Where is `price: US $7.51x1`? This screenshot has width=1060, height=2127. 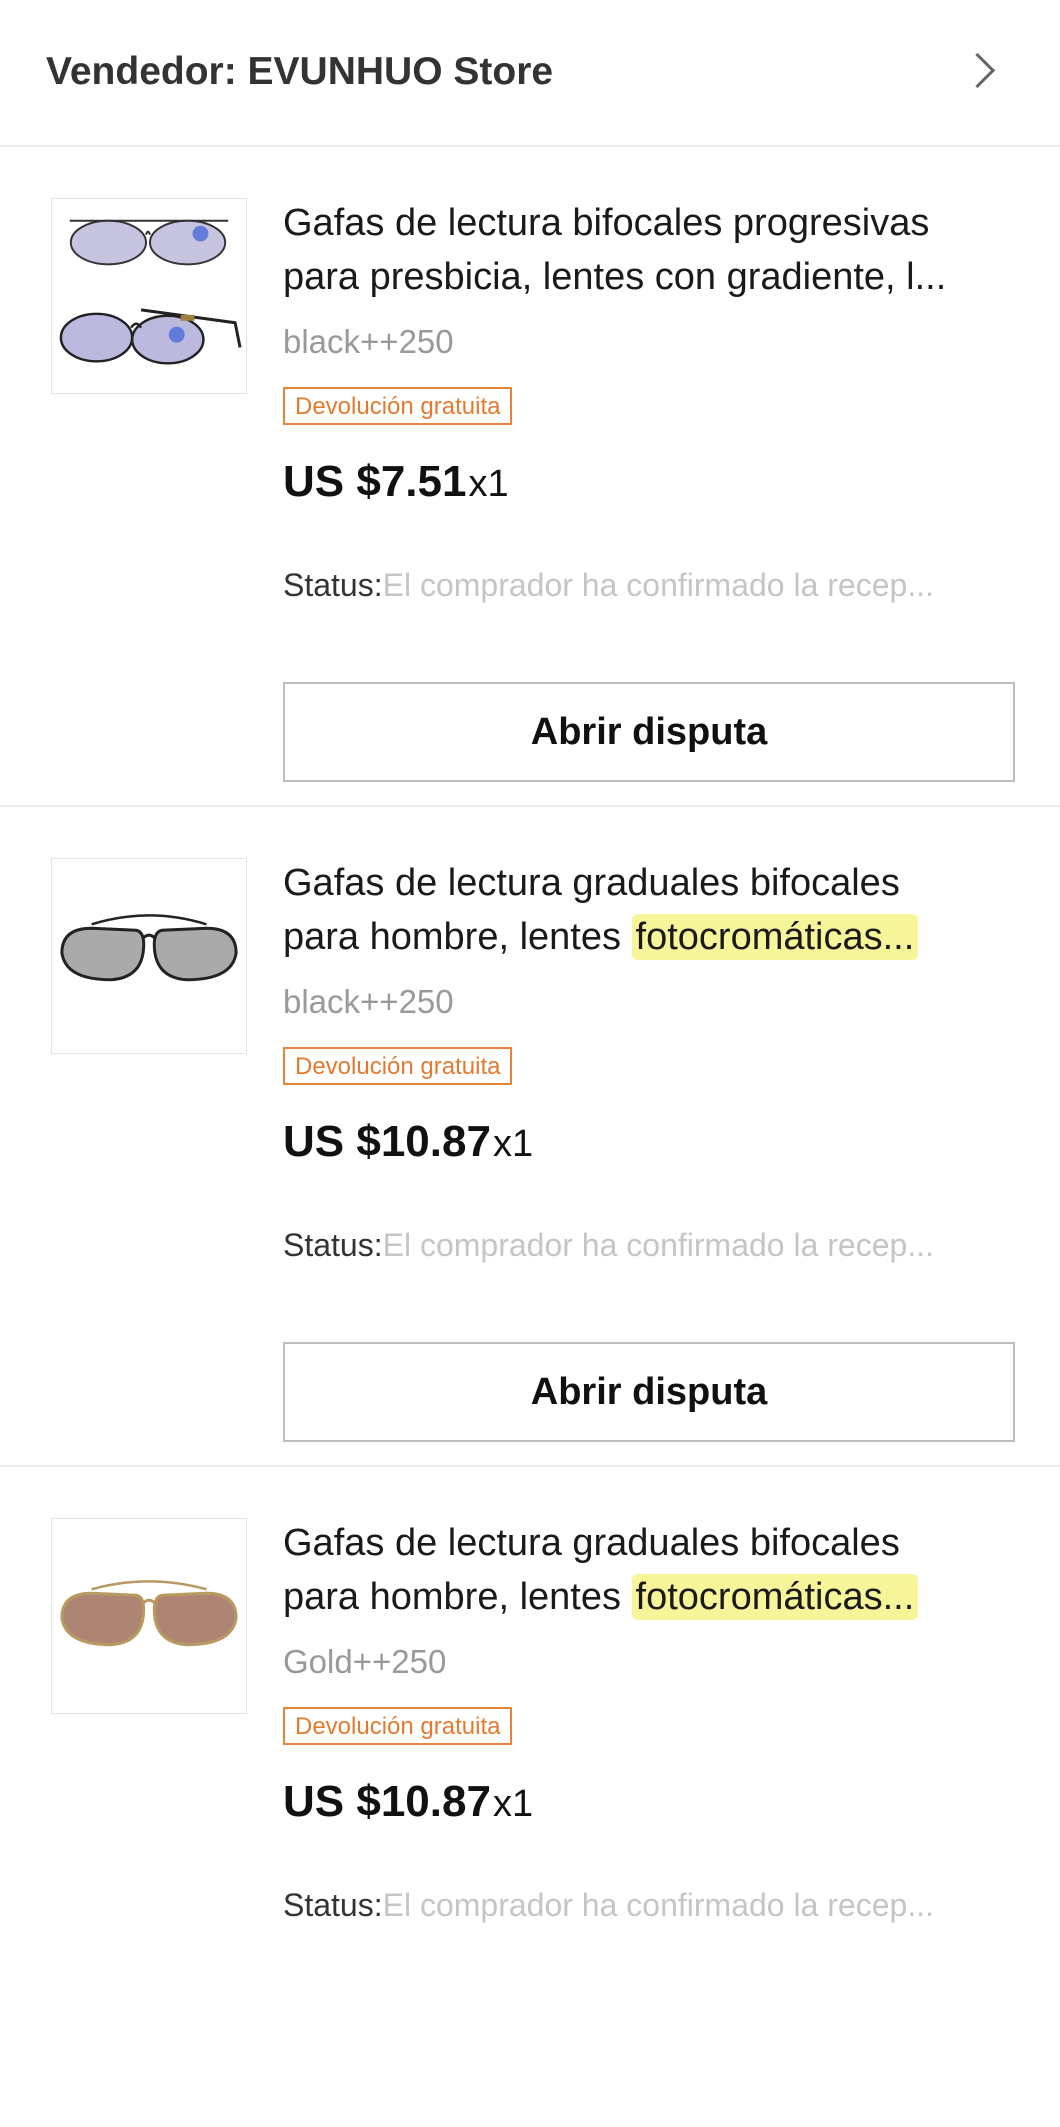 price: US $7.51x1 is located at coordinates (396, 482).